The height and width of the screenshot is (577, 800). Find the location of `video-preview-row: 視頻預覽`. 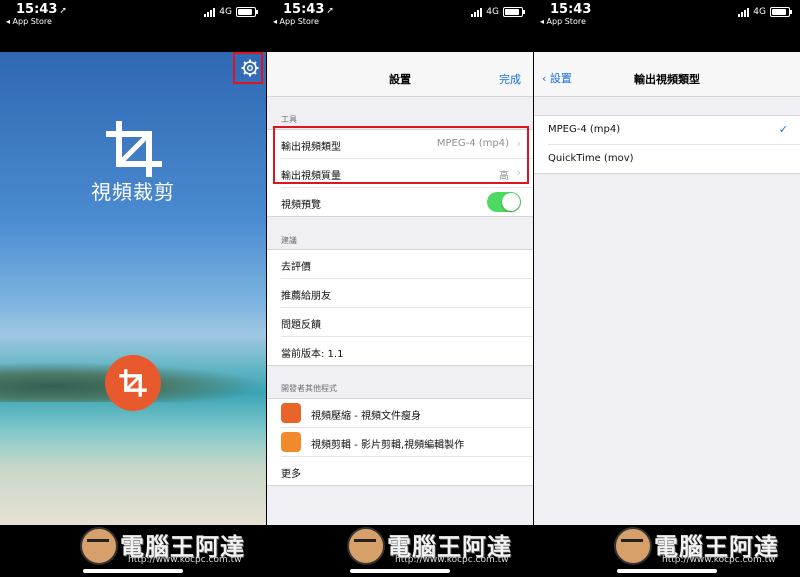

video-preview-row: 視頻預覽 is located at coordinates (407, 202).